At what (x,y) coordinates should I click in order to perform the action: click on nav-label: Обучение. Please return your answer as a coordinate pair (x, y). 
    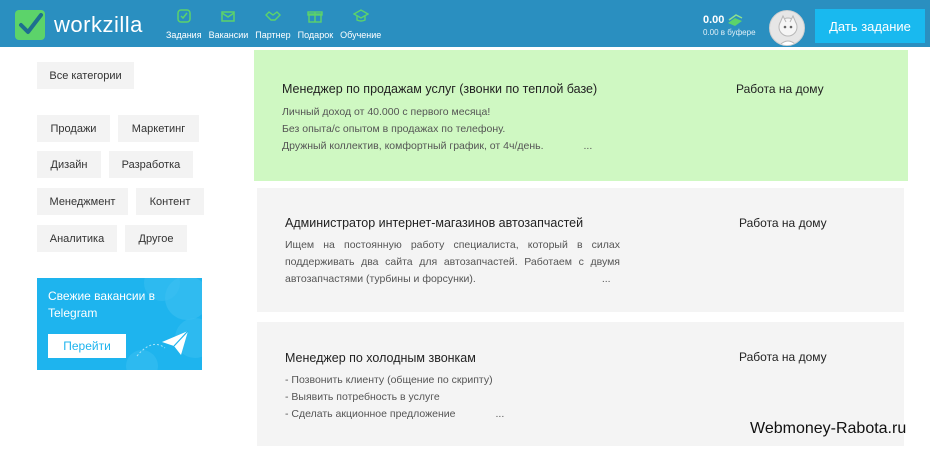
    Looking at the image, I should click on (361, 35).